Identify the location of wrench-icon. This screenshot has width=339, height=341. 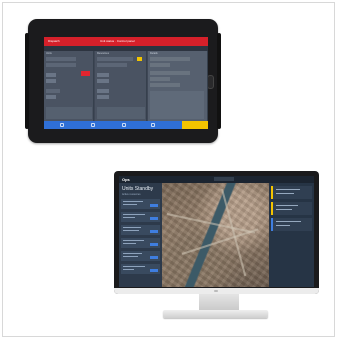
(93, 125).